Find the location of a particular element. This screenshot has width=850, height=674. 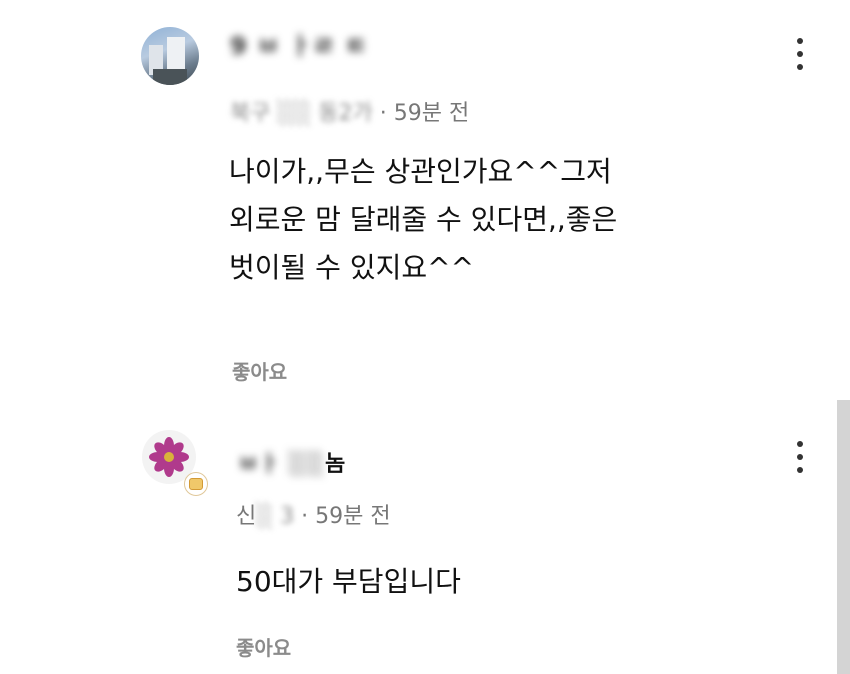

author-name: 9 ㅂ ㅏㄹ ㅌ is located at coordinates (299, 43).